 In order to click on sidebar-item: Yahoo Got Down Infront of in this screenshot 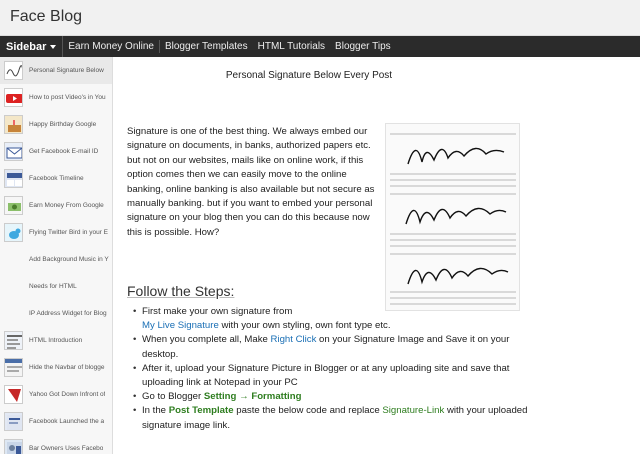, I will do `click(56, 394)`.